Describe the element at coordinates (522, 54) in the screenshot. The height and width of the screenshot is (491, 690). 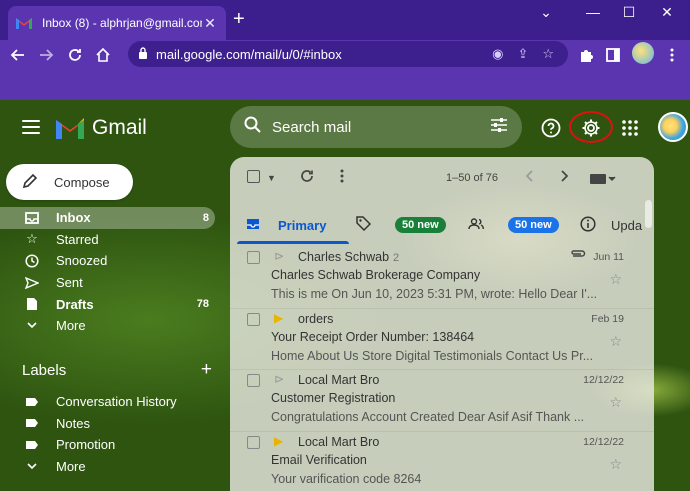
I see `share-icon: ⇪` at that location.